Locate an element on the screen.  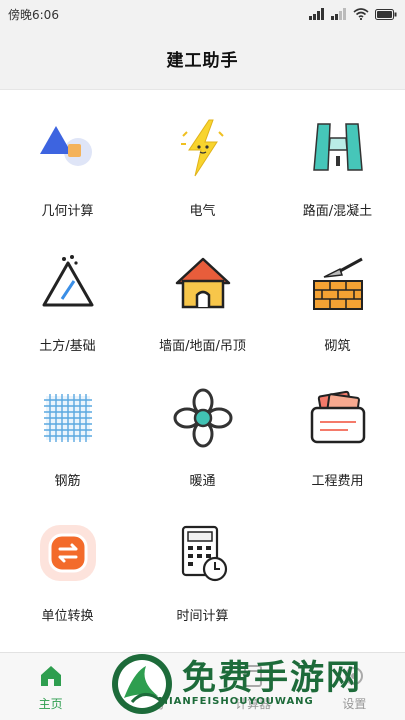
tile-wall-floor: 墙面/地面/吊顶 is located at coordinates (202, 294).